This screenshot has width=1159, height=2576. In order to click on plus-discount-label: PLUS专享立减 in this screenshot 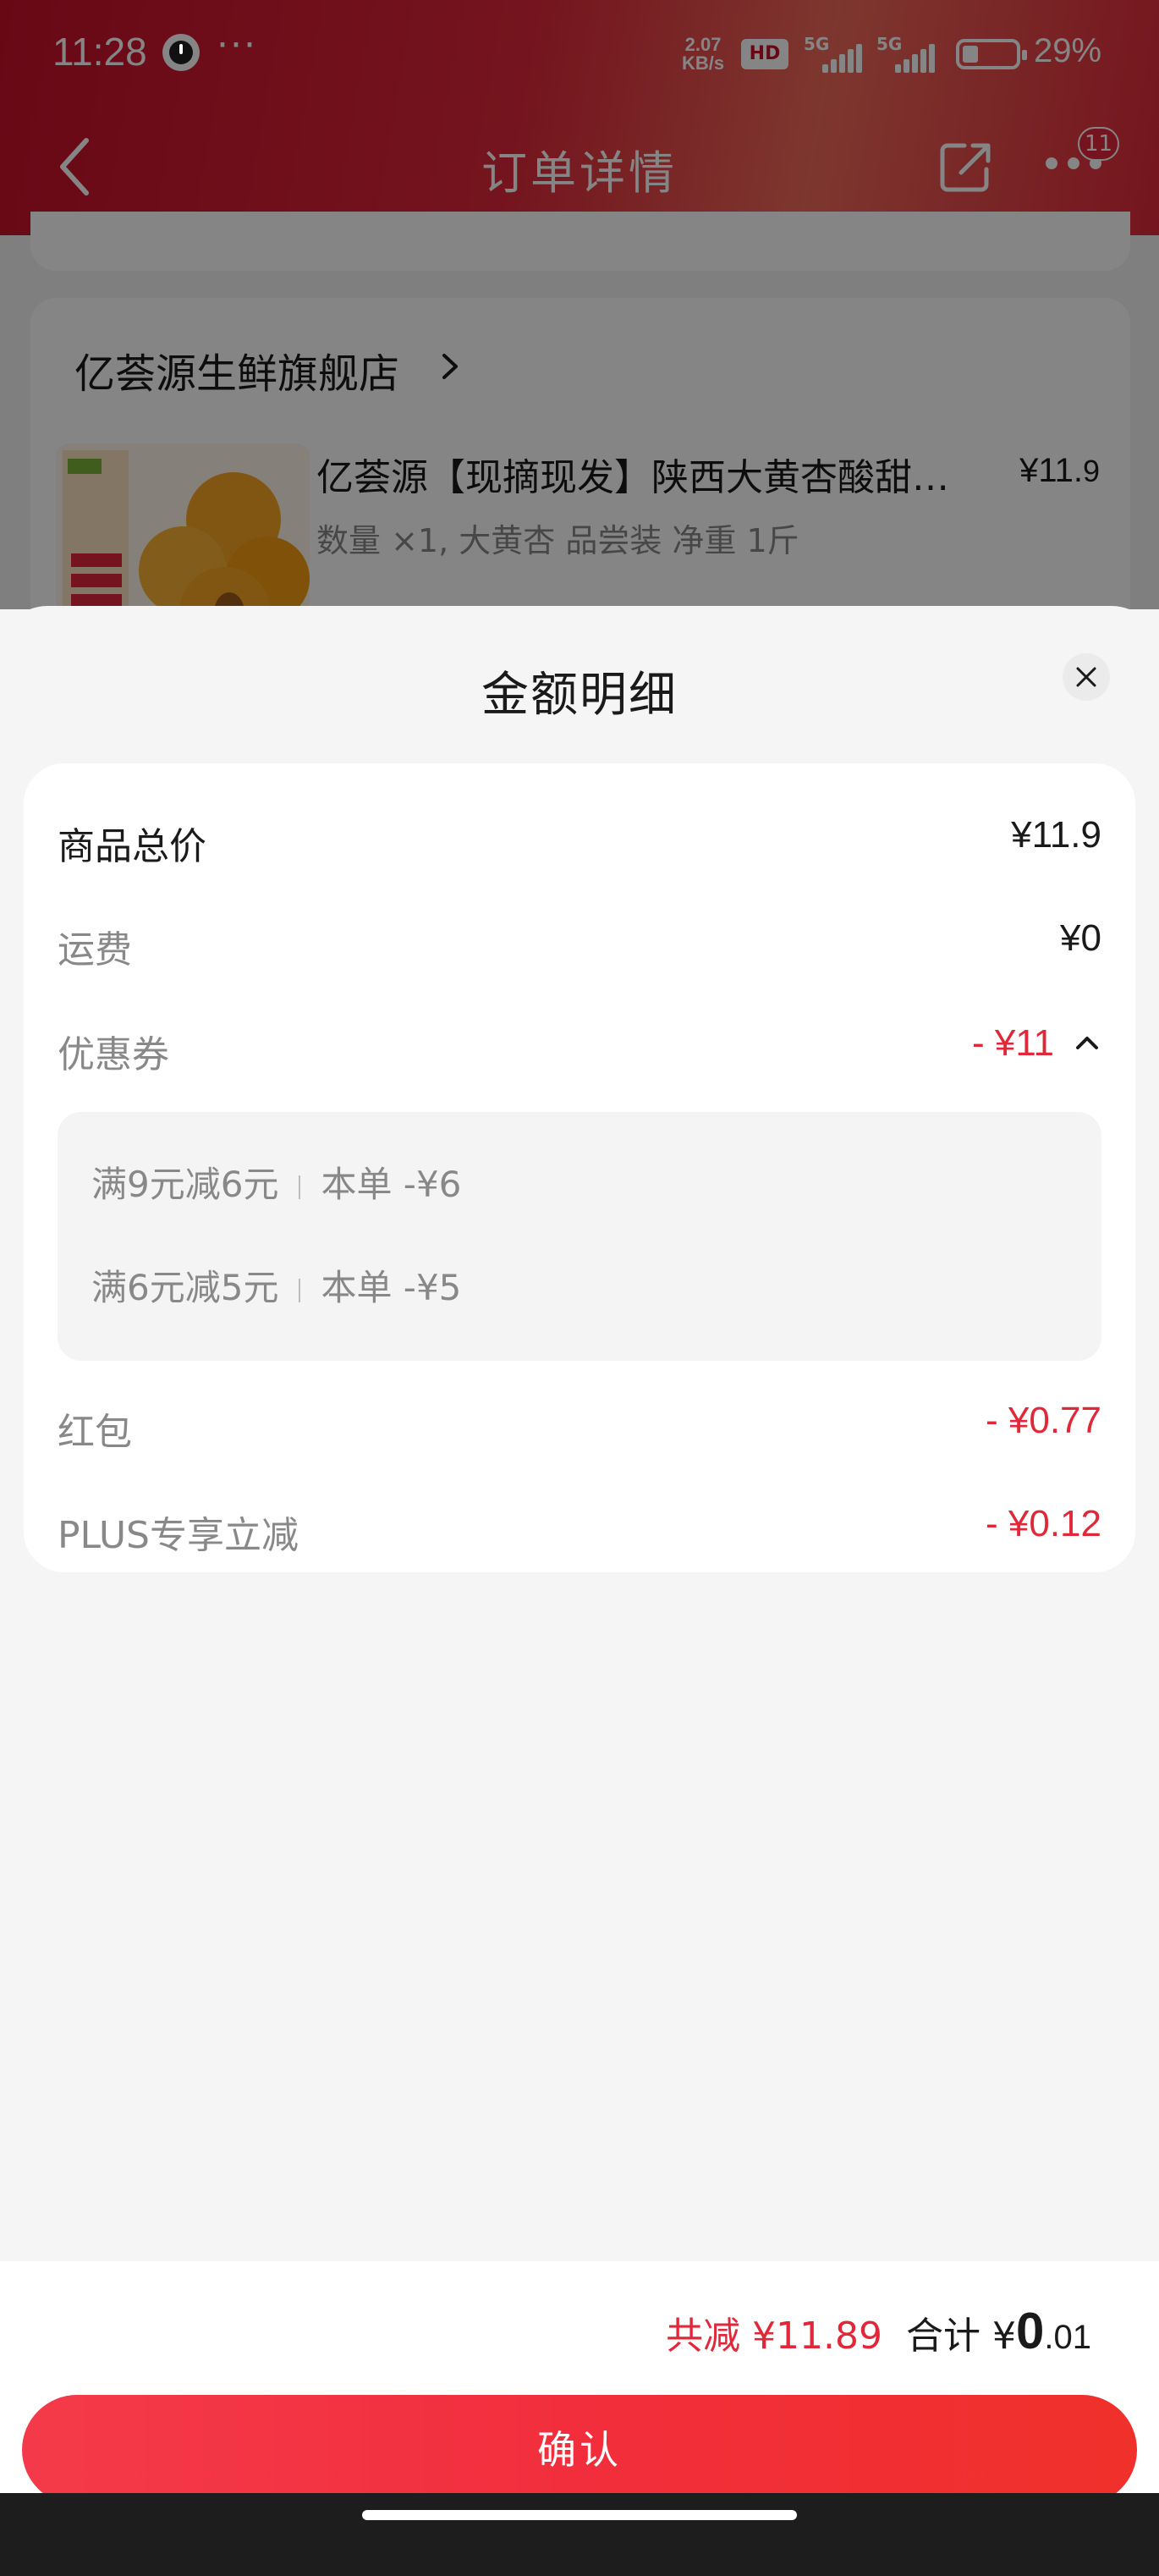, I will do `click(178, 1535)`.